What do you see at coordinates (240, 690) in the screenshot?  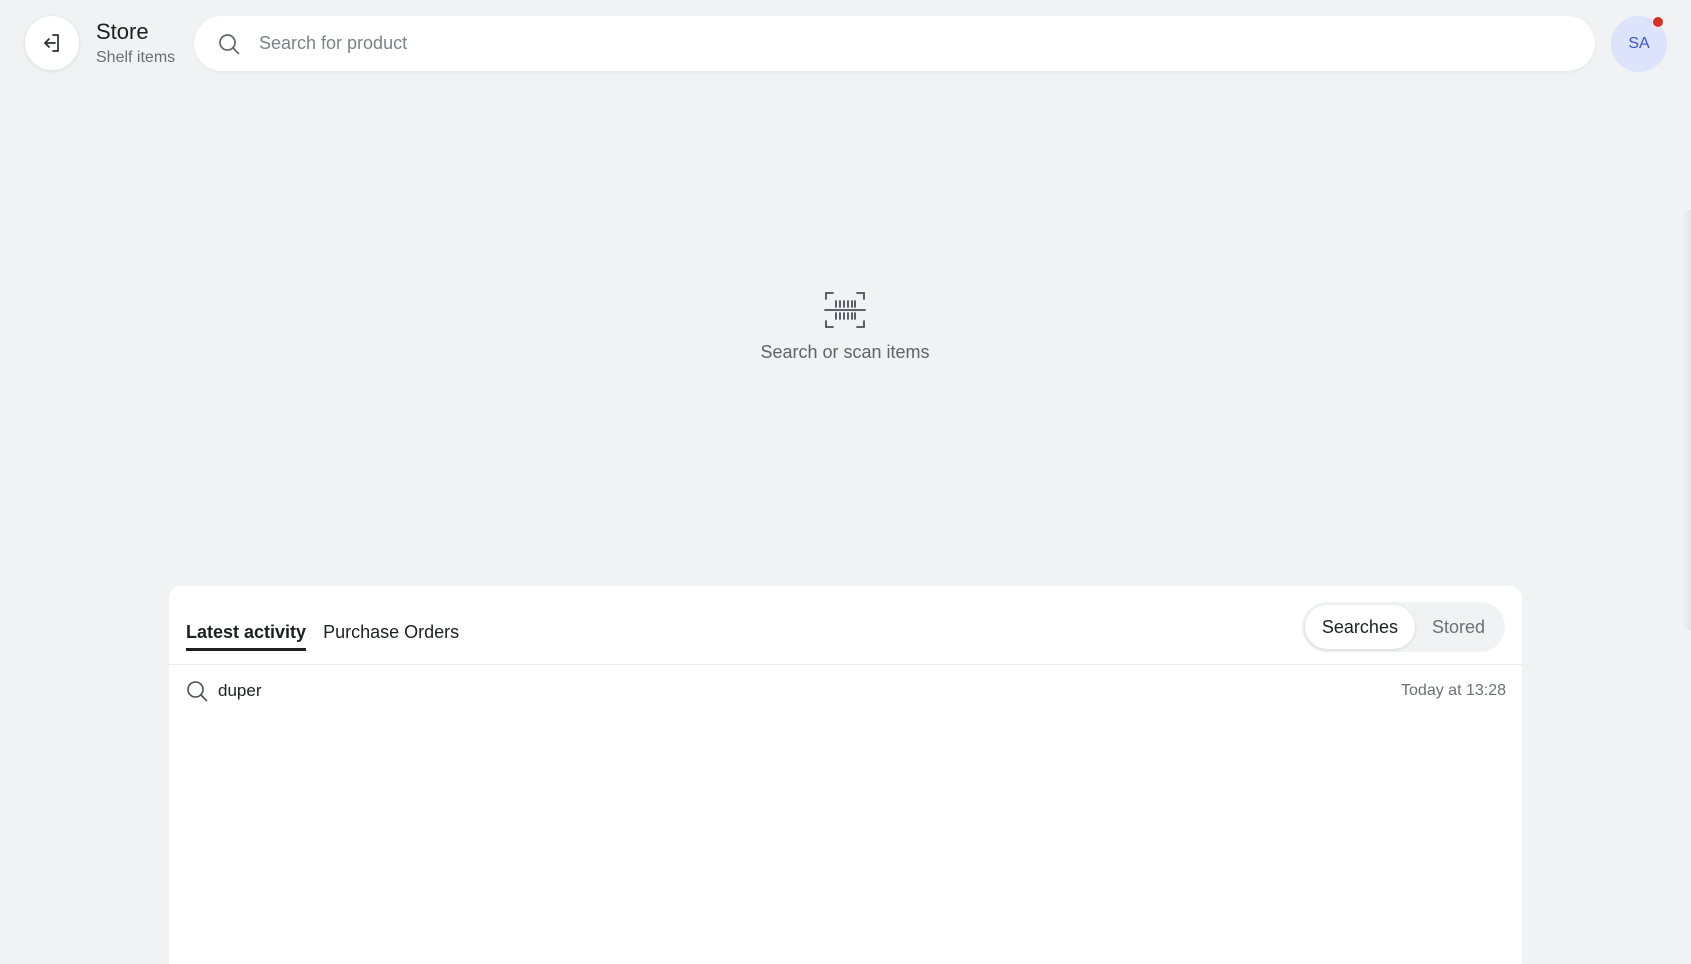 I see `search-query: duper` at bounding box center [240, 690].